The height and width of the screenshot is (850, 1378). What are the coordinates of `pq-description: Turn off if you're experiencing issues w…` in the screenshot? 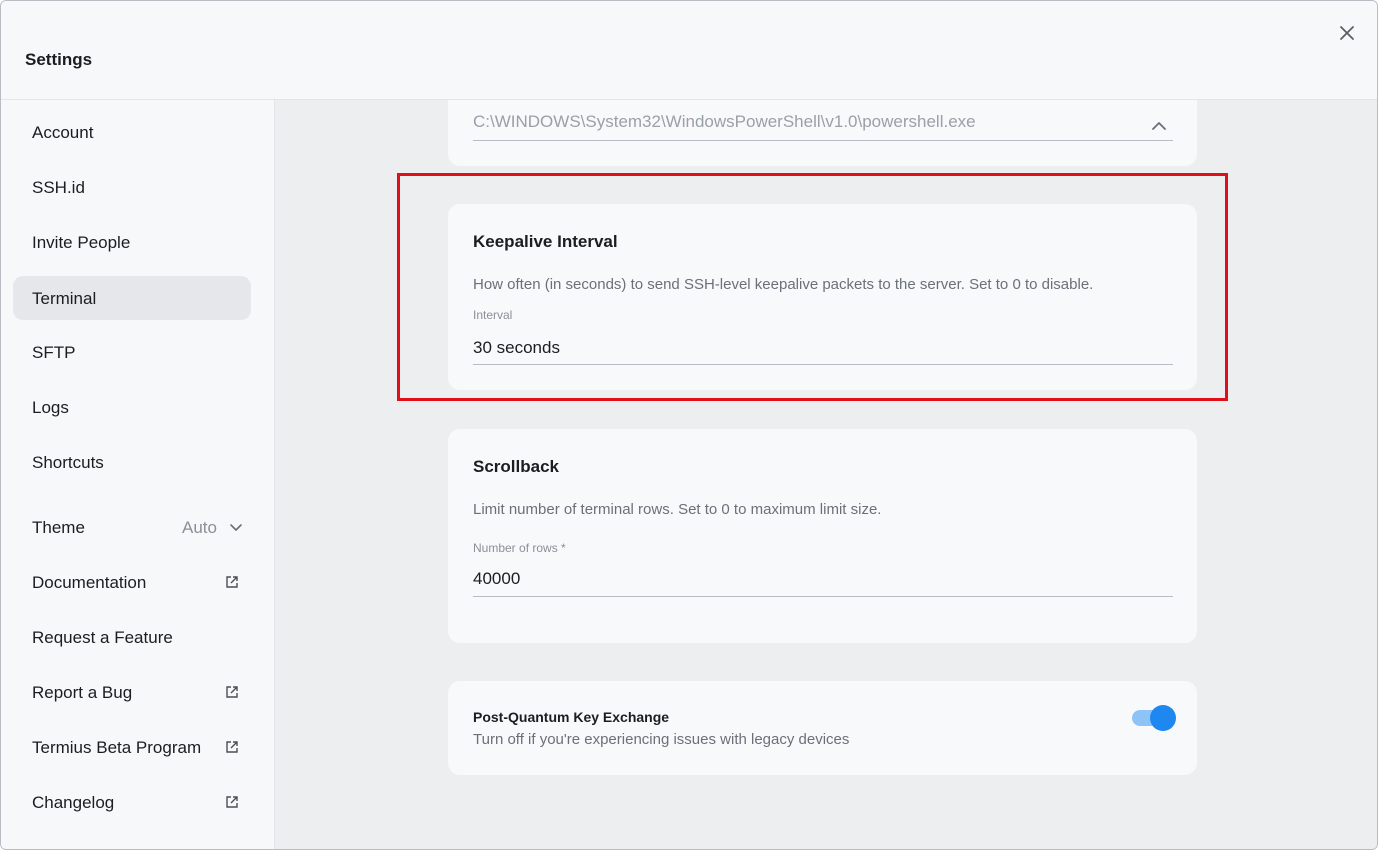 It's located at (661, 739).